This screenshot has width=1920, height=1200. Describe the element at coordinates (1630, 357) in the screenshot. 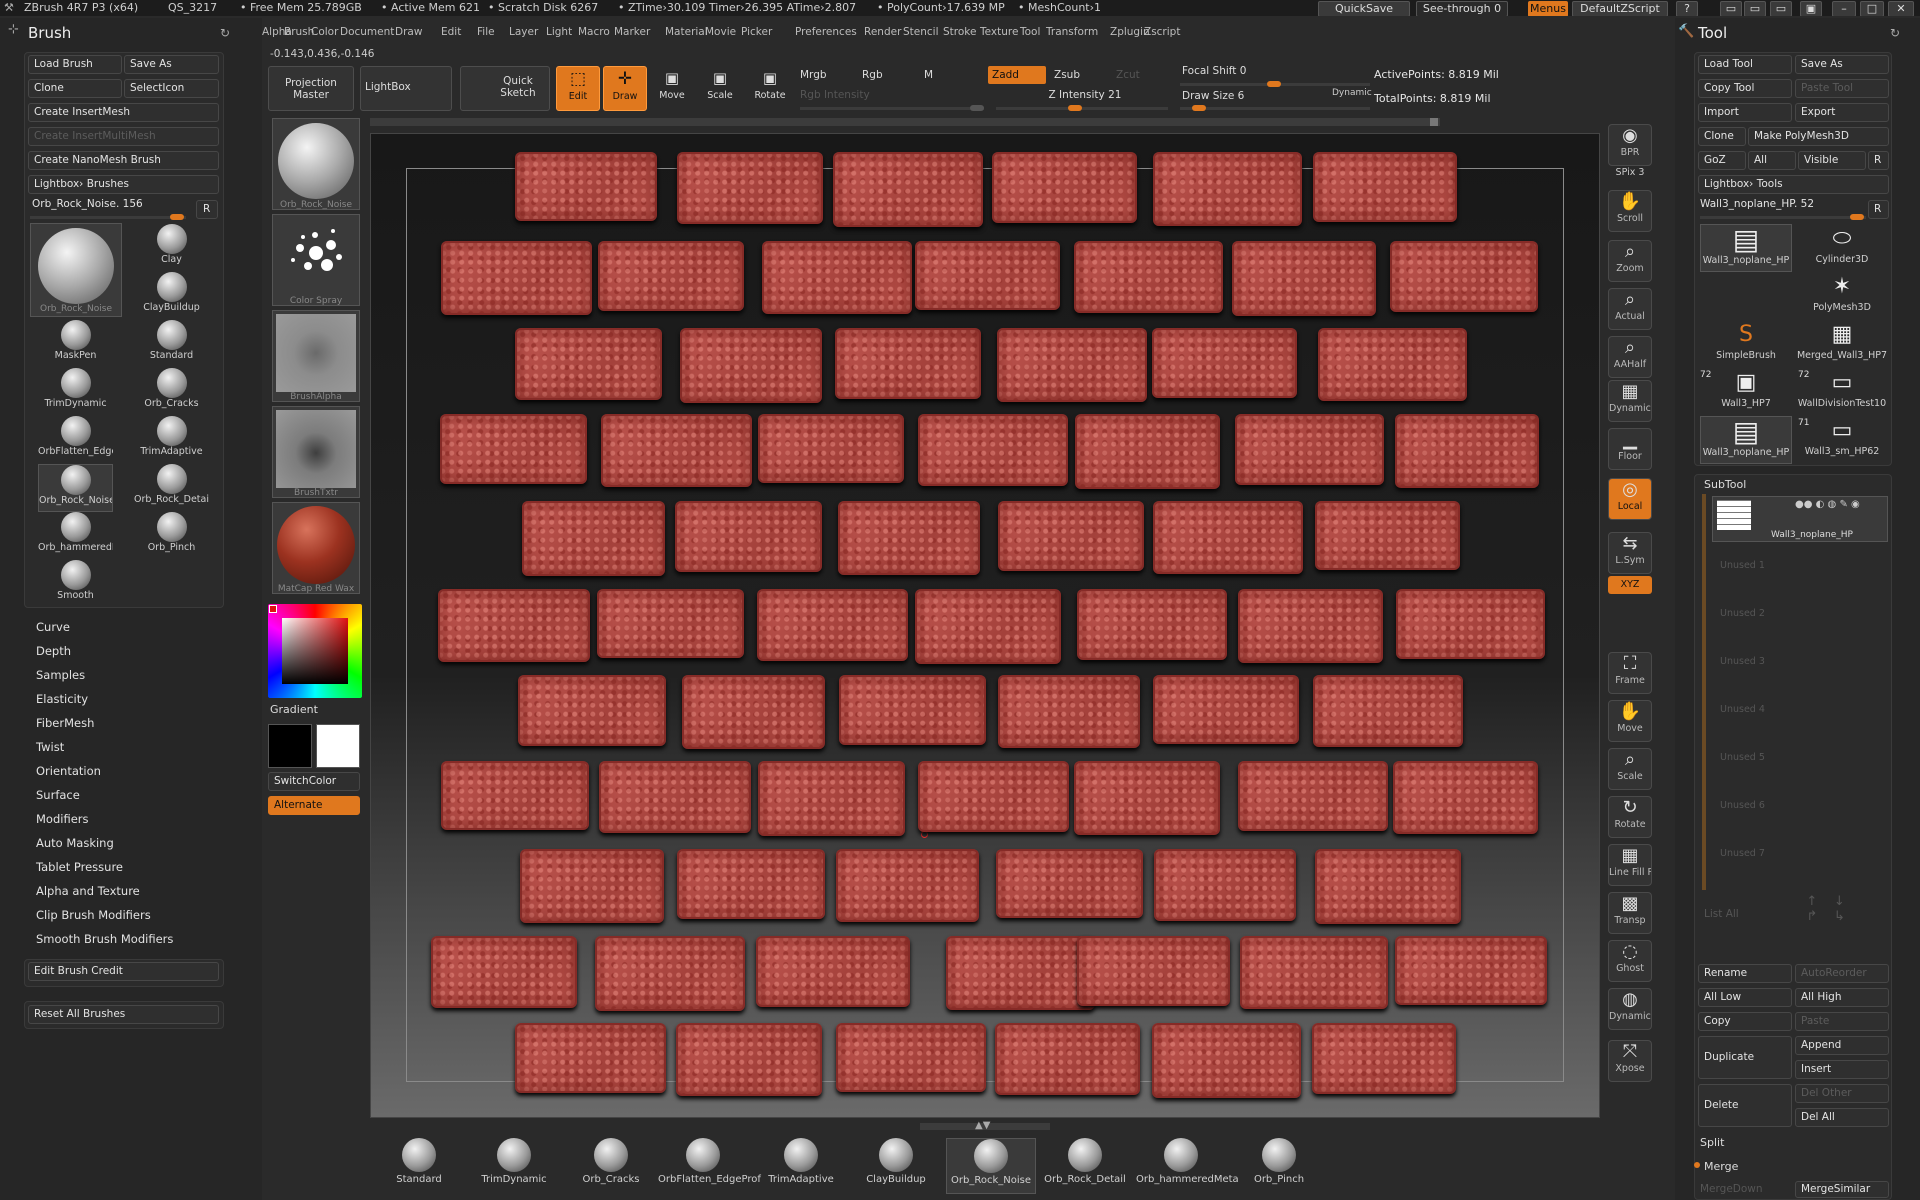

I see `shelf-aahalf-button: ⌕ AAHalf` at that location.